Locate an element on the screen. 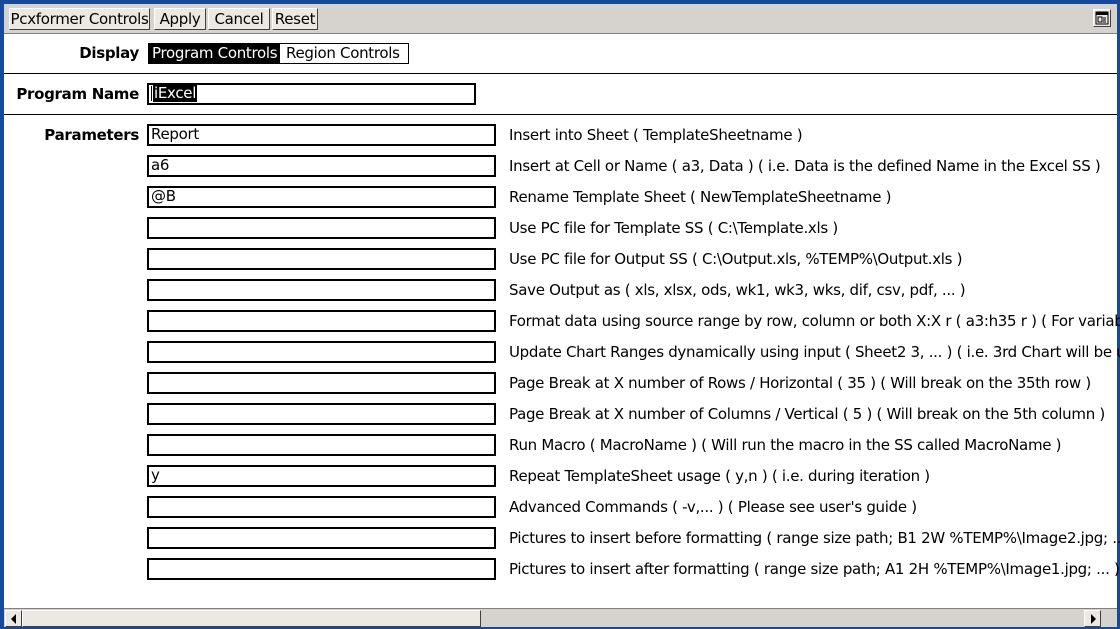 The image size is (1120, 629). parameter-input: Report is located at coordinates (321, 135).